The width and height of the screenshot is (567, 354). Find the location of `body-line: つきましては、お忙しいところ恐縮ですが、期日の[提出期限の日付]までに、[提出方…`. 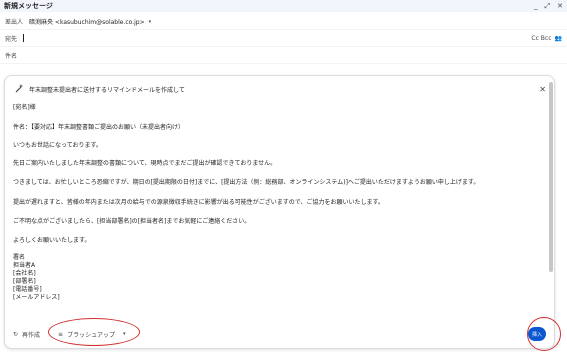

body-line: つきましては、お忙しいところ恐縮ですが、期日の[提出期限の日付]までに、[提出方… is located at coordinates (246, 182).